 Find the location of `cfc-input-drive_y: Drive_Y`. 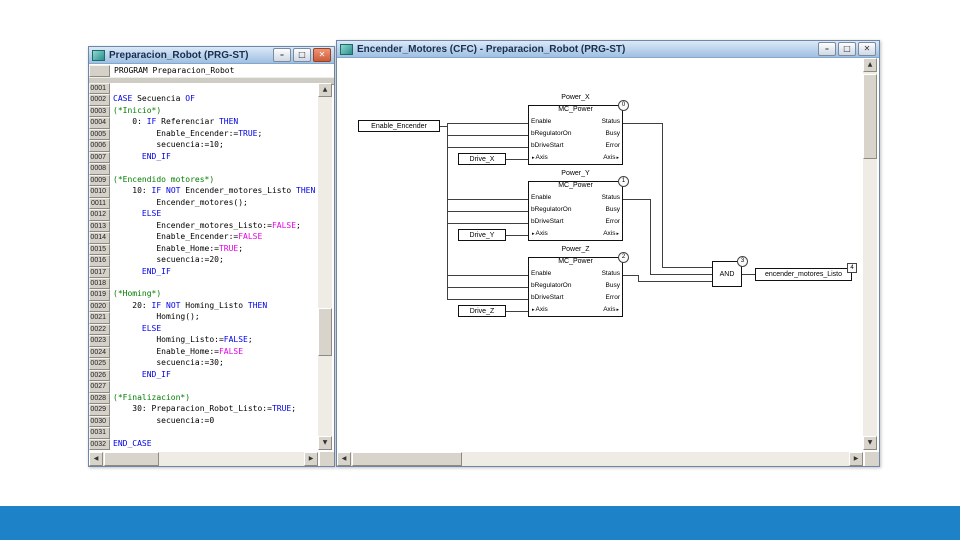

cfc-input-drive_y: Drive_Y is located at coordinates (482, 235).